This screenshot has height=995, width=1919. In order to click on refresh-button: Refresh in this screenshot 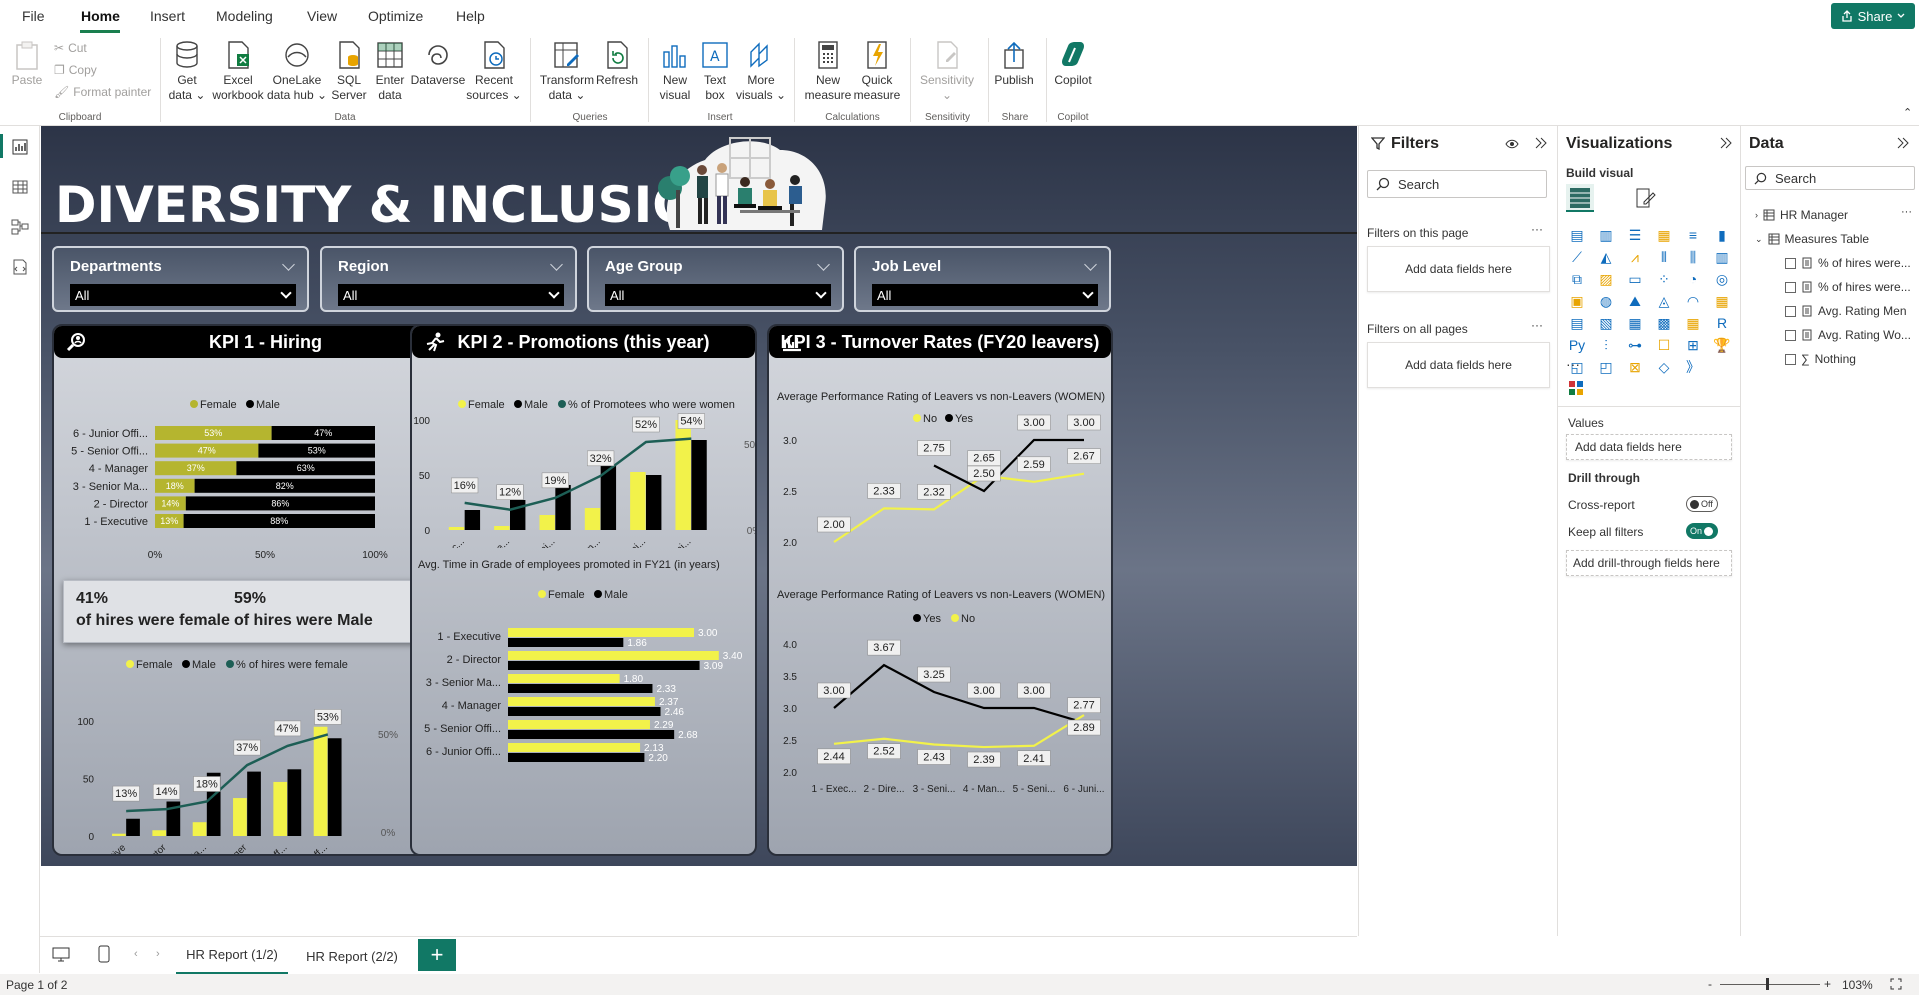, I will do `click(617, 75)`.